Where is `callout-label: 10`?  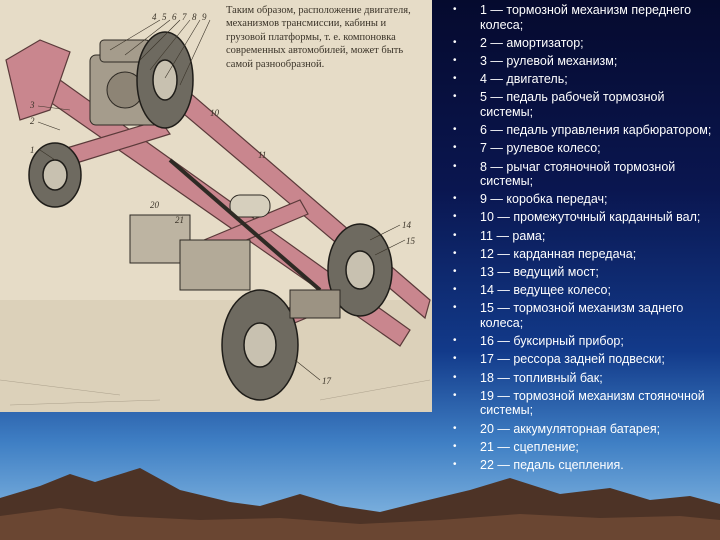
callout-label: 10 is located at coordinates (214, 113).